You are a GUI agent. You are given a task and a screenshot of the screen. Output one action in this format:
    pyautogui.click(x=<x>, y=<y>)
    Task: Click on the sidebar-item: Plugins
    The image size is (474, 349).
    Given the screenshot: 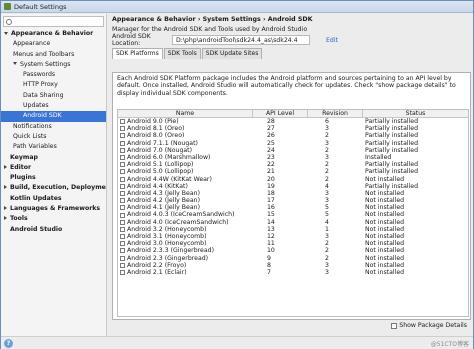 What is the action you would take?
    pyautogui.click(x=53, y=178)
    